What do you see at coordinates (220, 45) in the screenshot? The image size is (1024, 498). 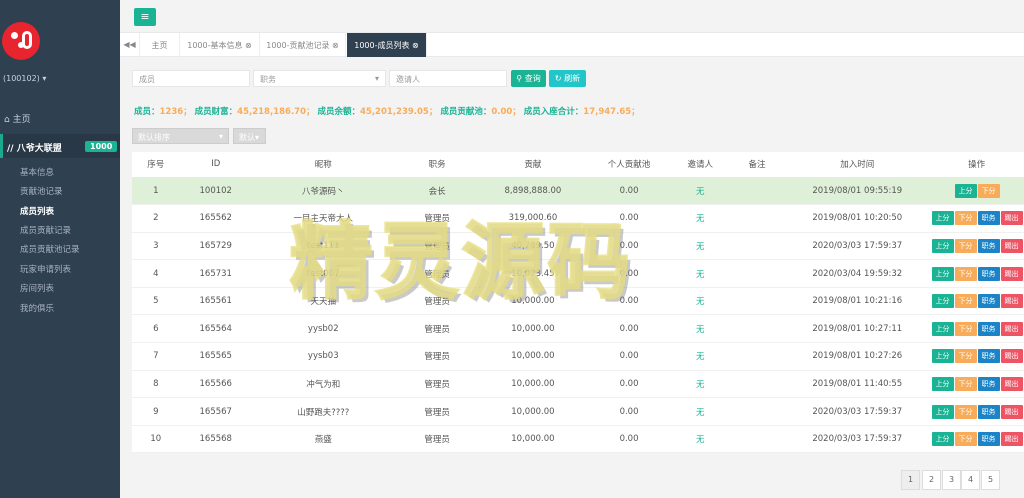 I see `tab-basic-info: 1000-基本信息 ⊗` at bounding box center [220, 45].